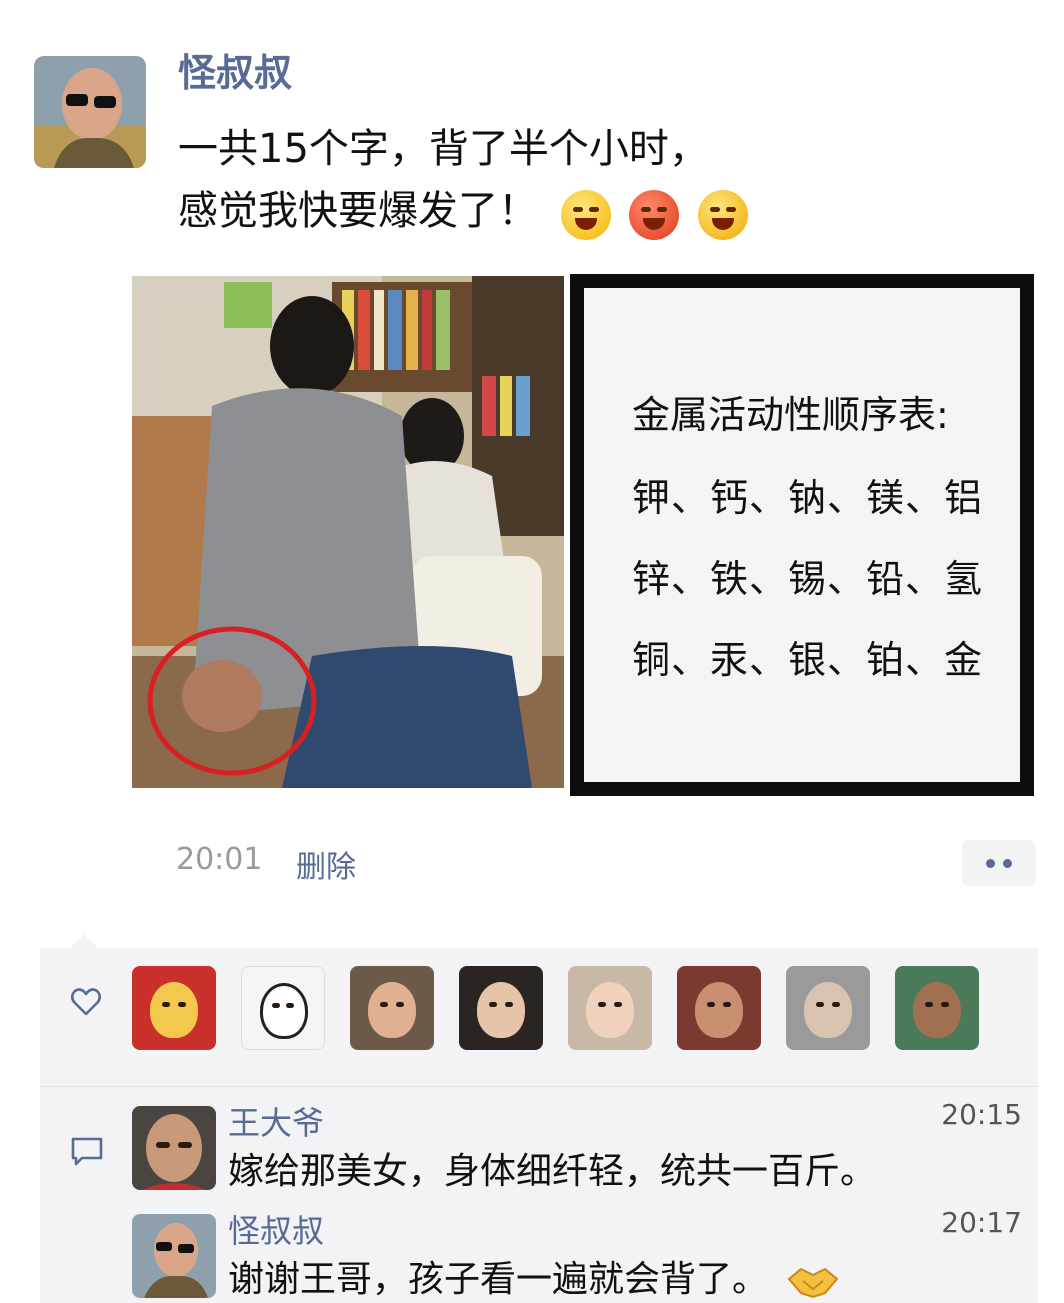 The width and height of the screenshot is (1064, 1303). What do you see at coordinates (326, 864) in the screenshot?
I see `delete-link: 删除` at bounding box center [326, 864].